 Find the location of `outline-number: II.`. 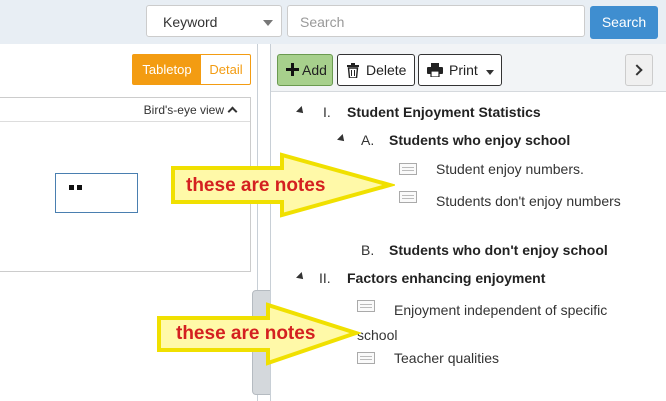

outline-number: II. is located at coordinates (325, 278).